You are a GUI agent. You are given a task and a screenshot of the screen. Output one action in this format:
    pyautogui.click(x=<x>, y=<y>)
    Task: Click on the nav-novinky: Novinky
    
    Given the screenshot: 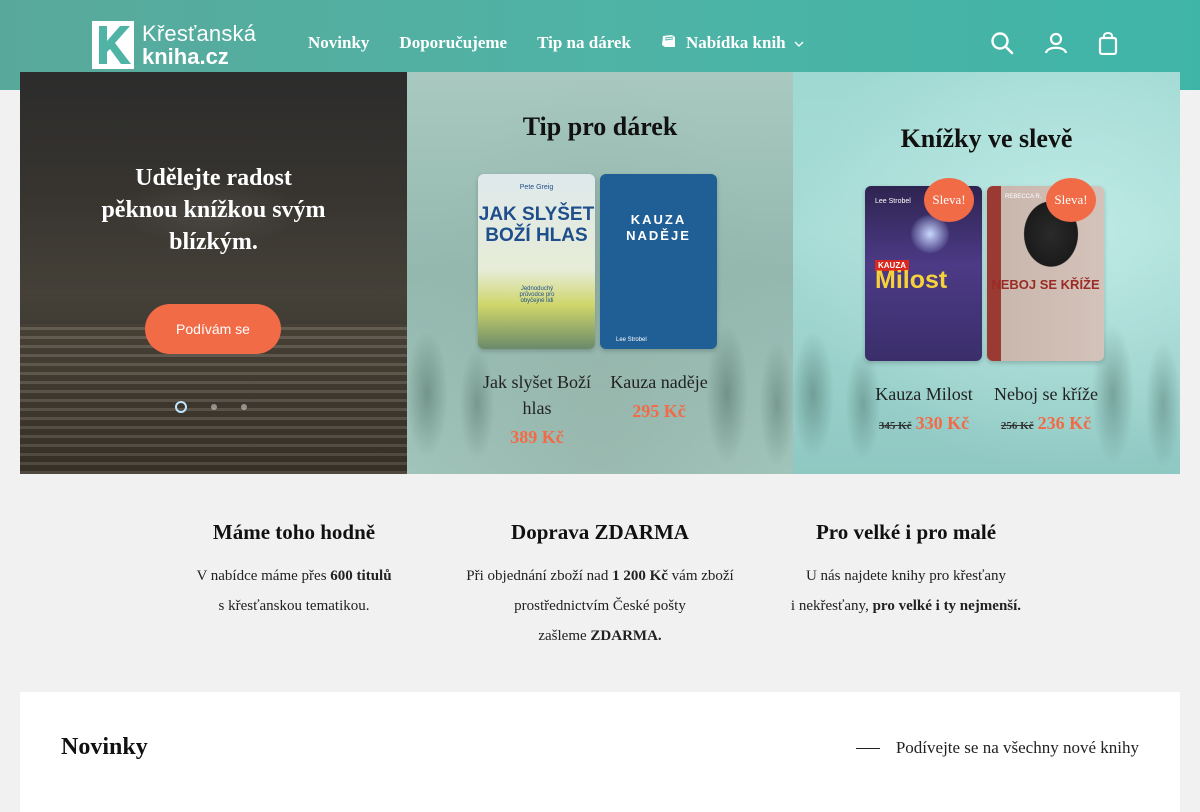 What is the action you would take?
    pyautogui.click(x=338, y=43)
    